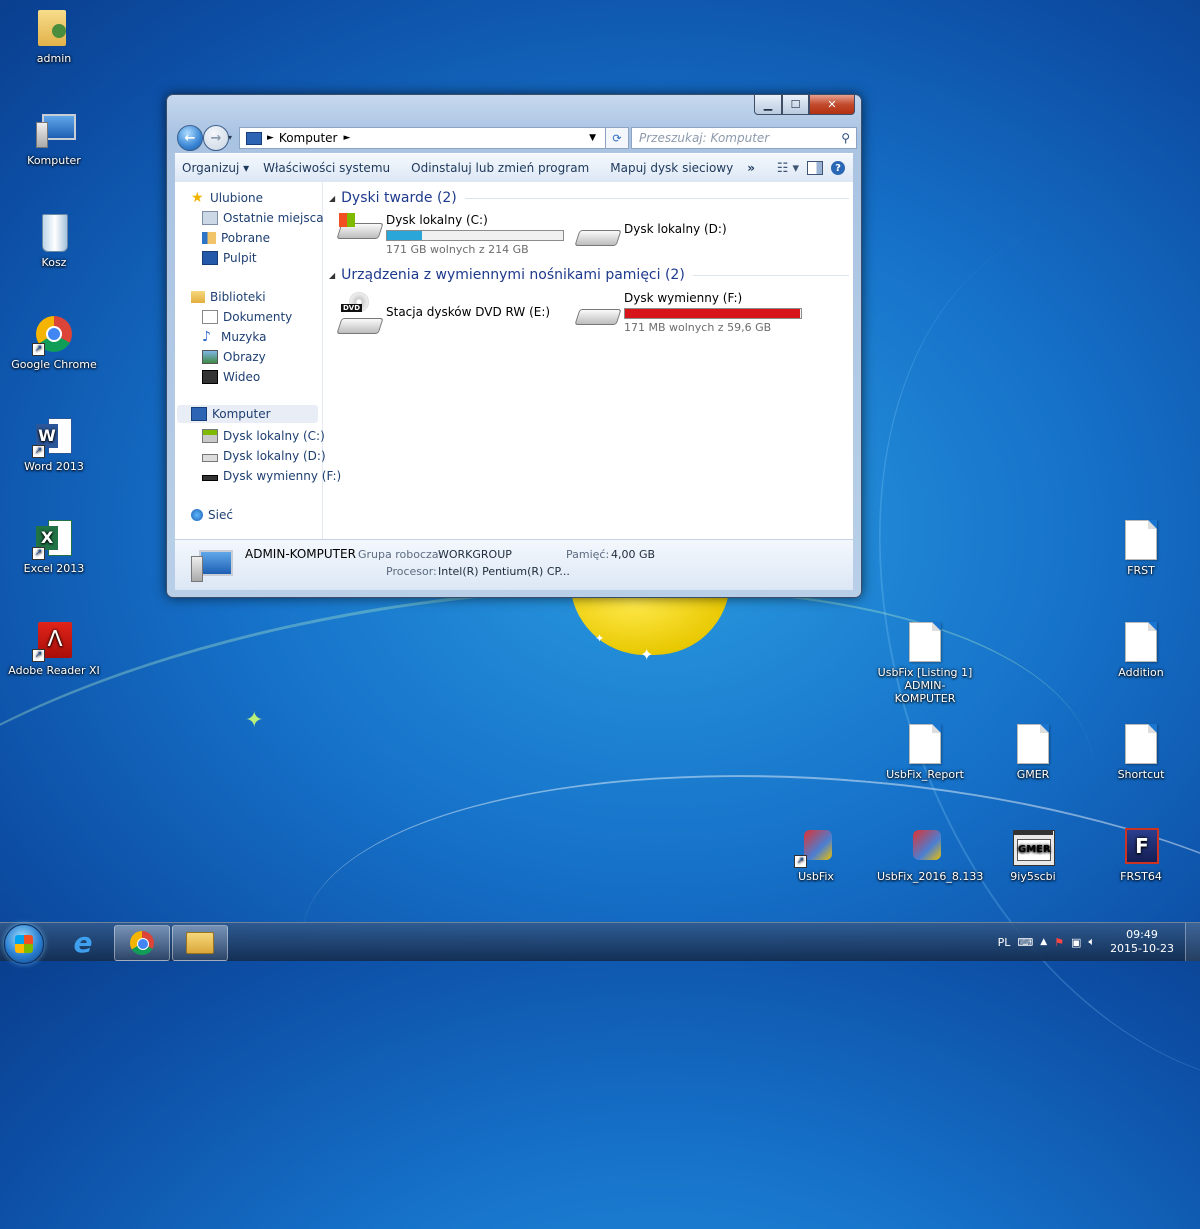 This screenshot has height=1229, width=1200. Describe the element at coordinates (271, 476) in the screenshot. I see `nav-item-drive-f: Dysk wymienny (F:)` at that location.